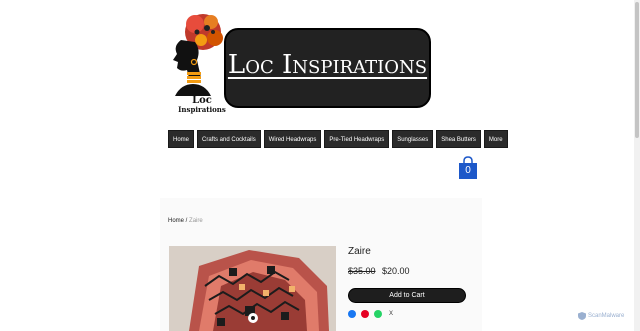 The height and width of the screenshot is (331, 640). What do you see at coordinates (396, 271) in the screenshot?
I see `product-sale-price: $20.00` at bounding box center [396, 271].